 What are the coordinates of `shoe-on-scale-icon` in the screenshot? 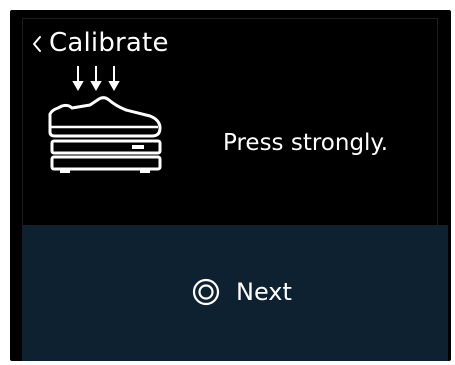 It's located at (105, 119).